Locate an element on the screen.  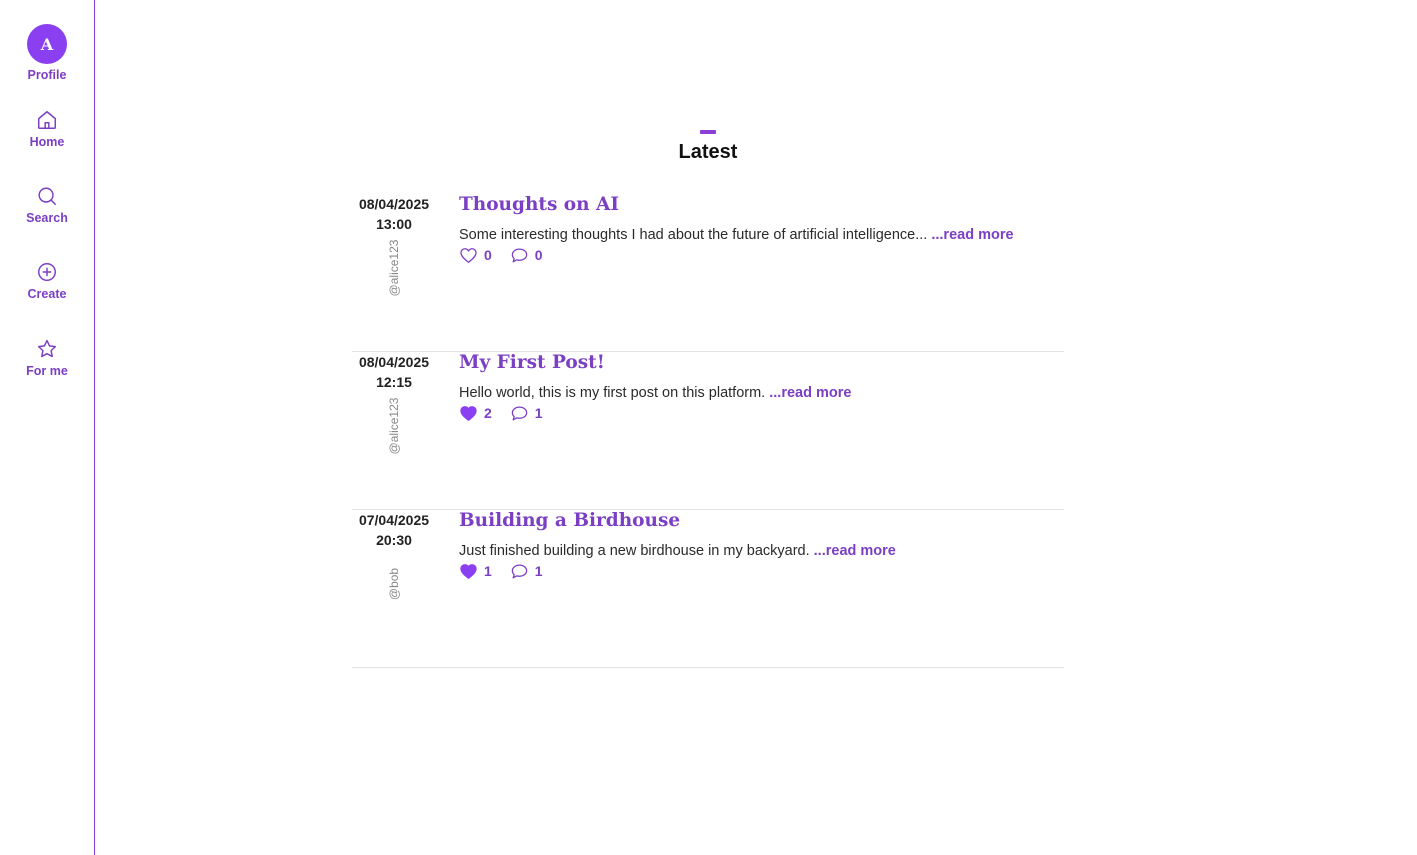
feed-header: Latest is located at coordinates (708, 147).